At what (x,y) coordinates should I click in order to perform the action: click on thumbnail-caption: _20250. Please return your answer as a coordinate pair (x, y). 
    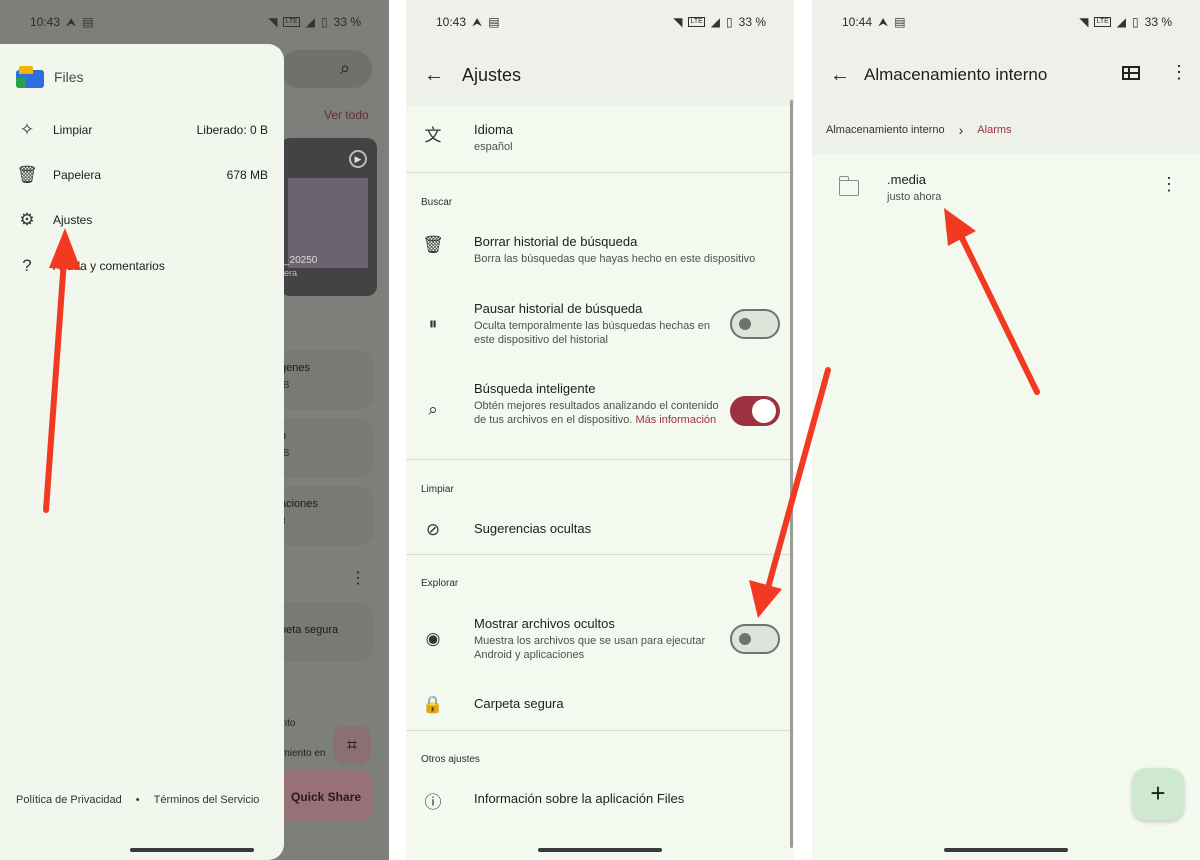
    Looking at the image, I should click on (301, 260).